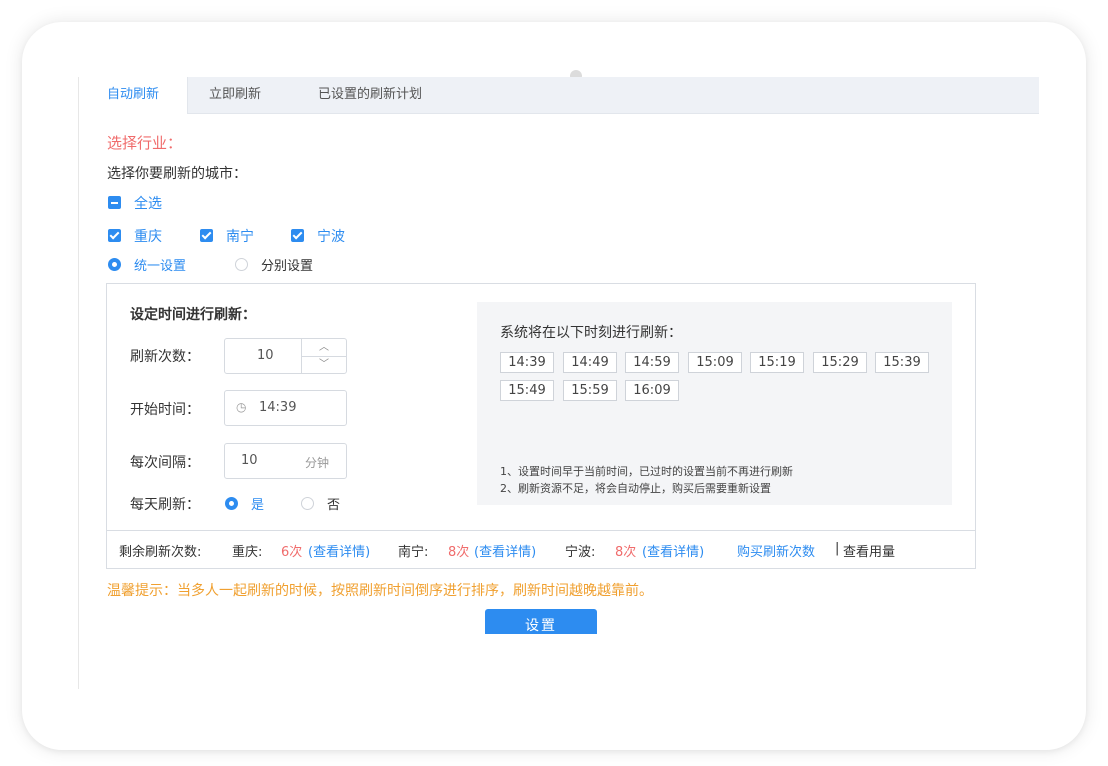 The height and width of the screenshot is (766, 1108). What do you see at coordinates (902, 362) in the screenshot?
I see `time-chip: 15:39` at bounding box center [902, 362].